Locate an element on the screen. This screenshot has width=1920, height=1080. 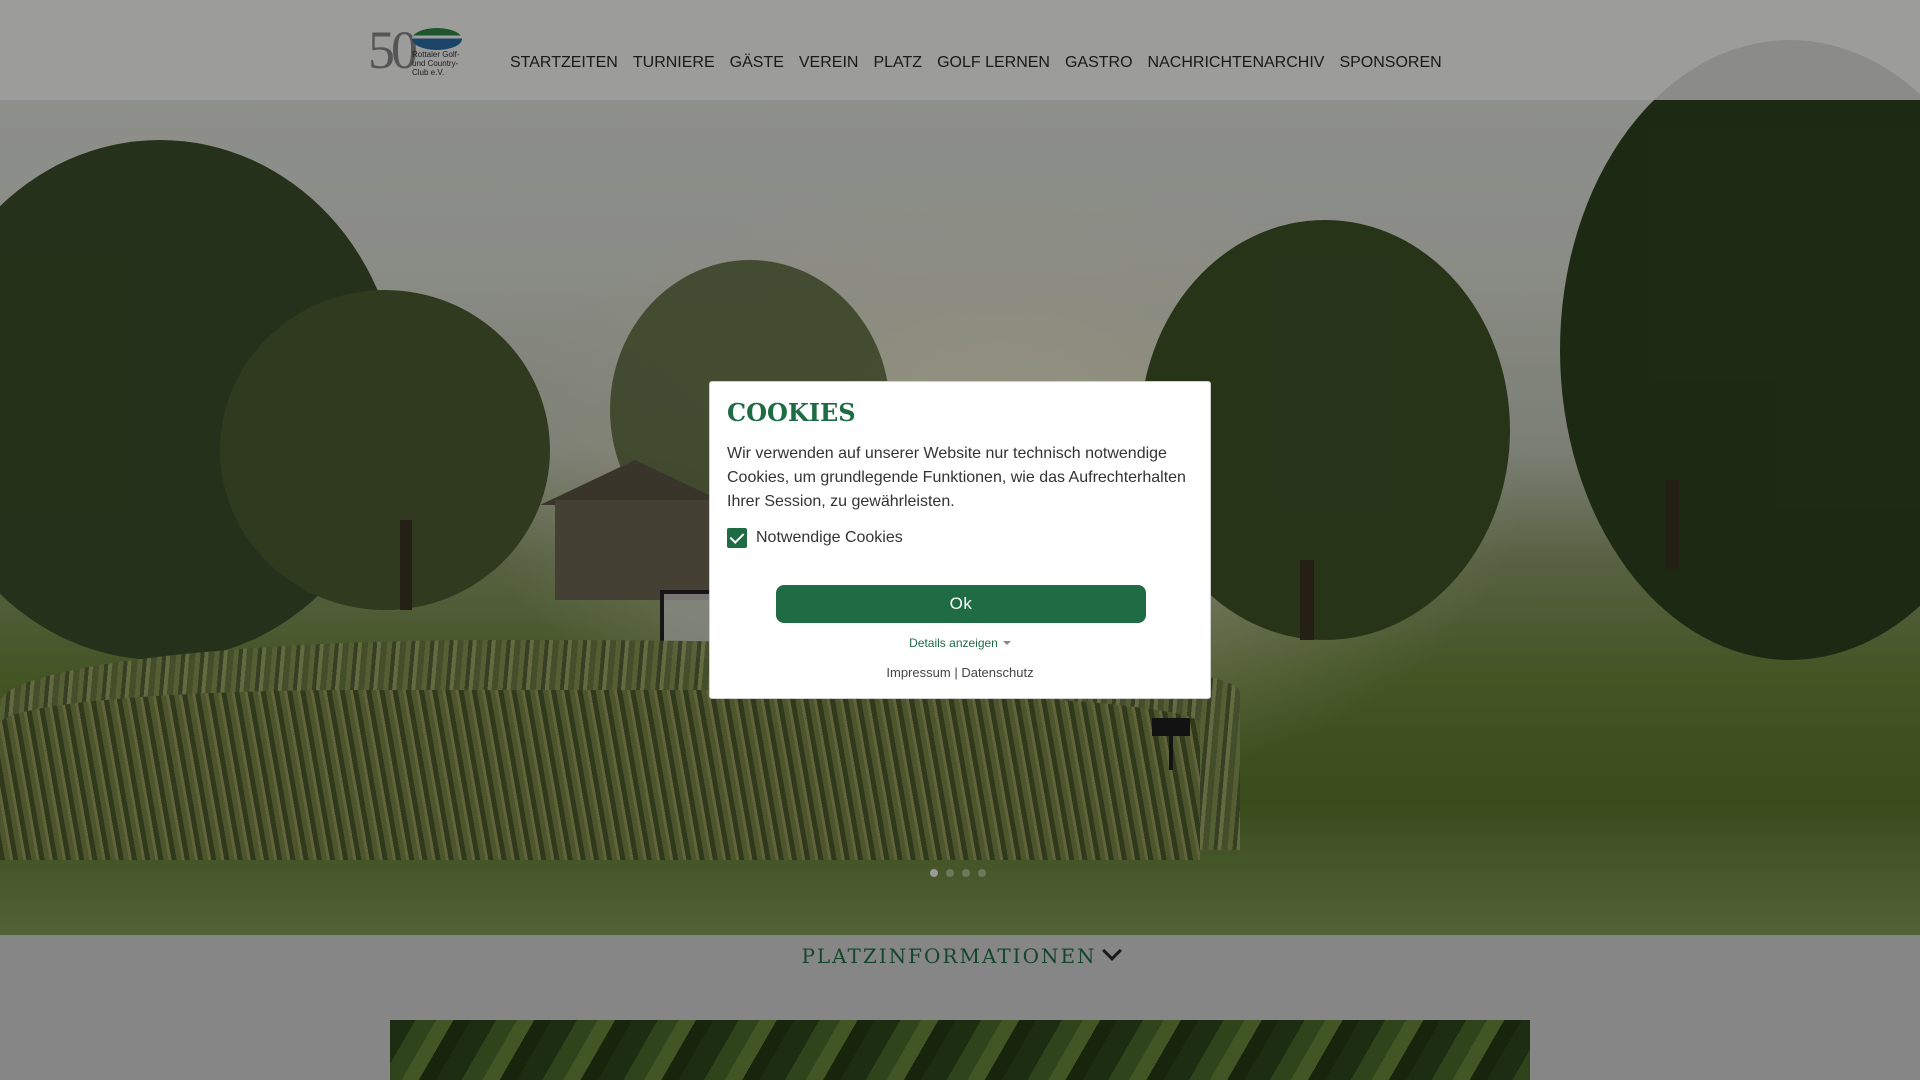
necessary-cookies-label: Notwendige Cookies is located at coordinates (829, 537).